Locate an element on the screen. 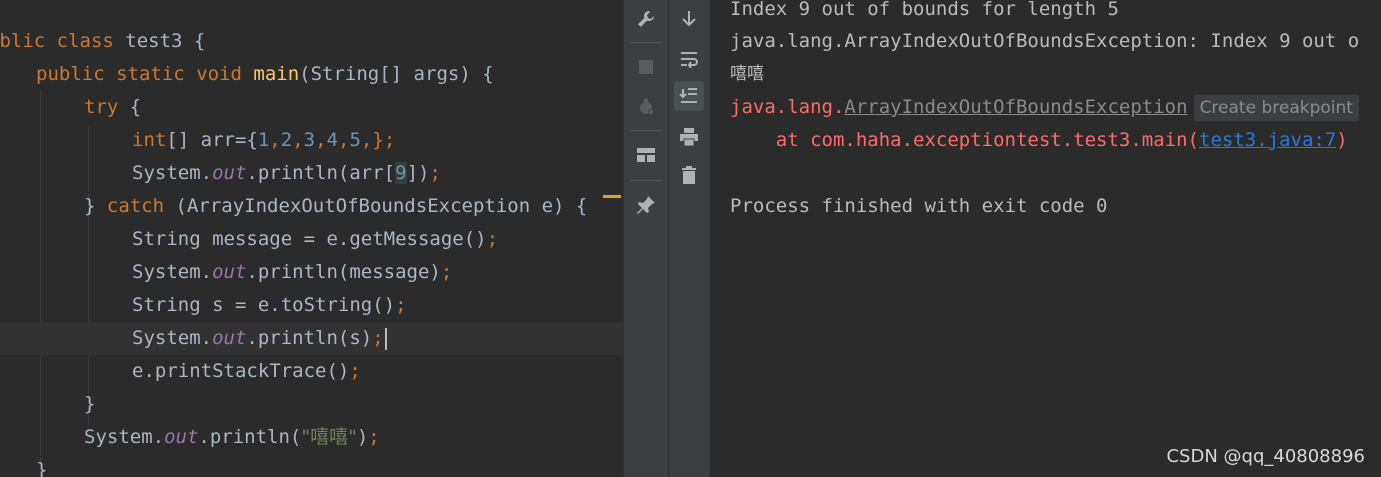  pin-icon is located at coordinates (646, 205).